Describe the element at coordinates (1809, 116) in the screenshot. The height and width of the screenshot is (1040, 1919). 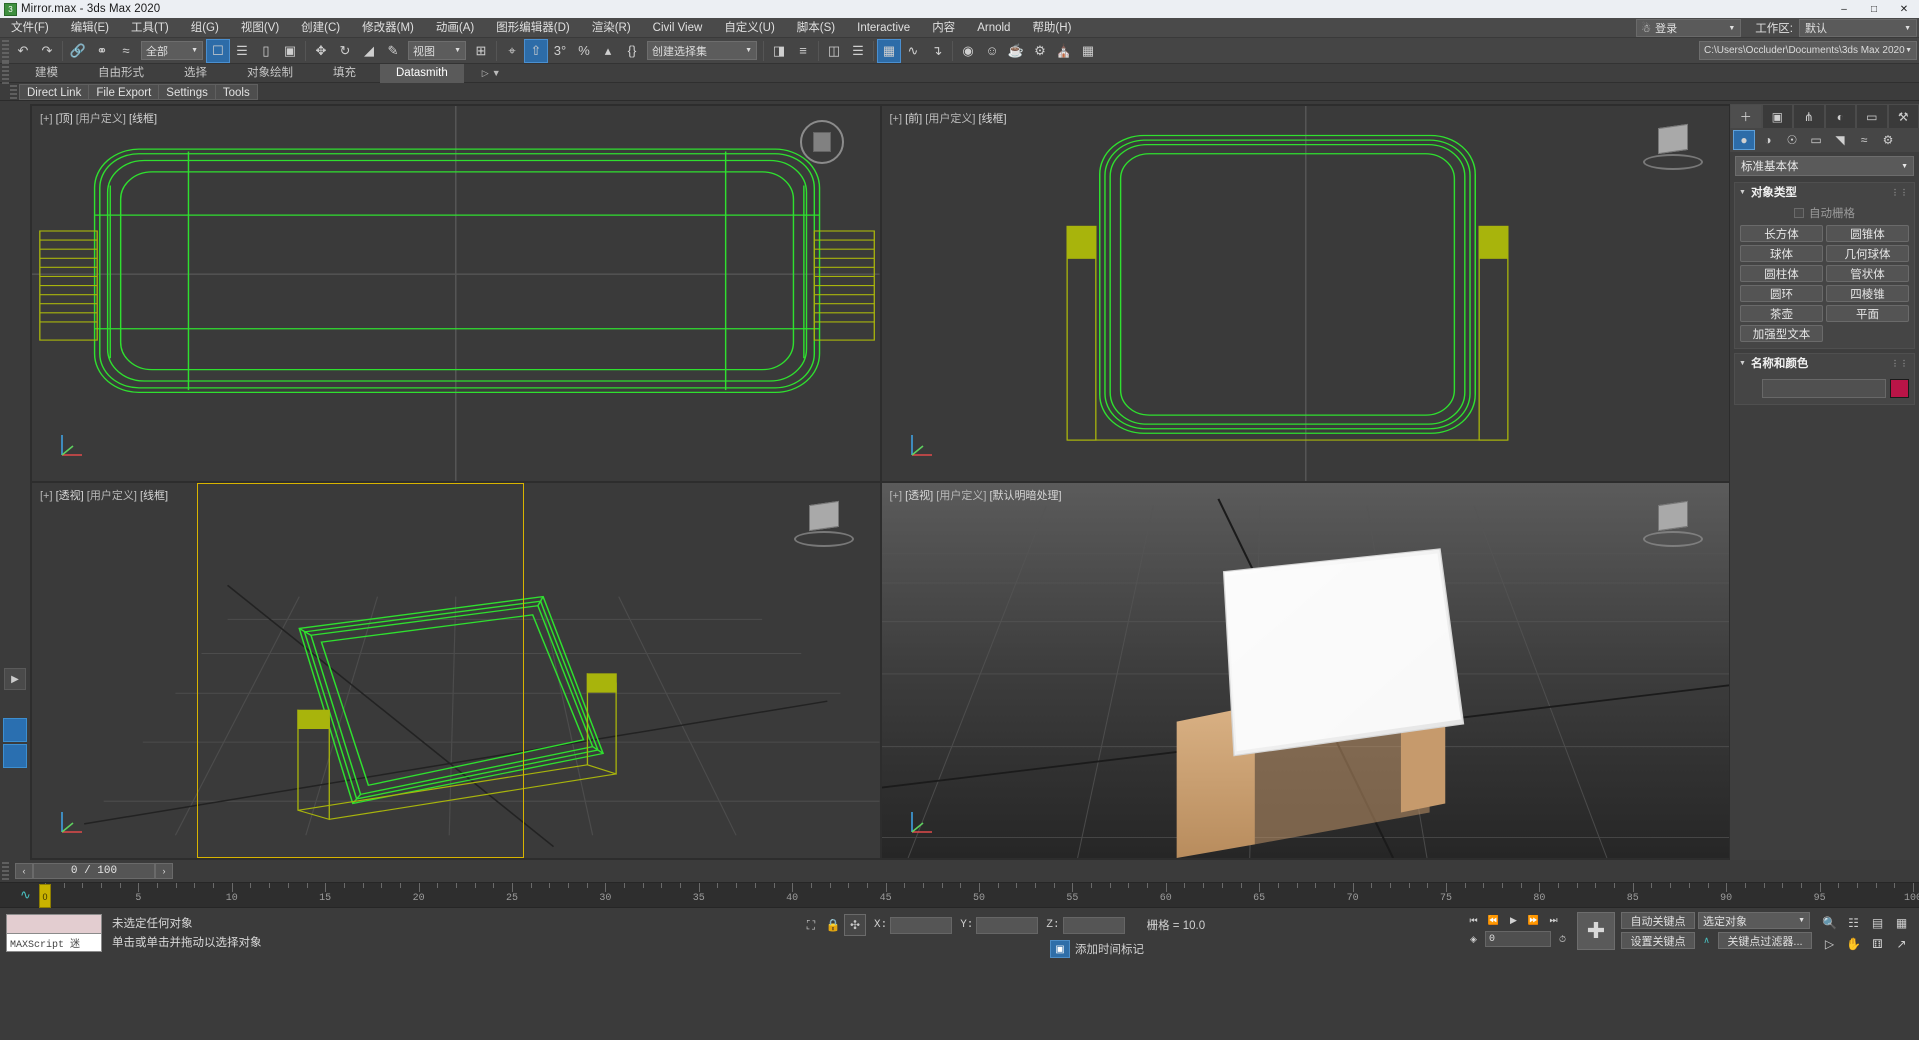
I see `hierarchy-tab: ⋔` at that location.